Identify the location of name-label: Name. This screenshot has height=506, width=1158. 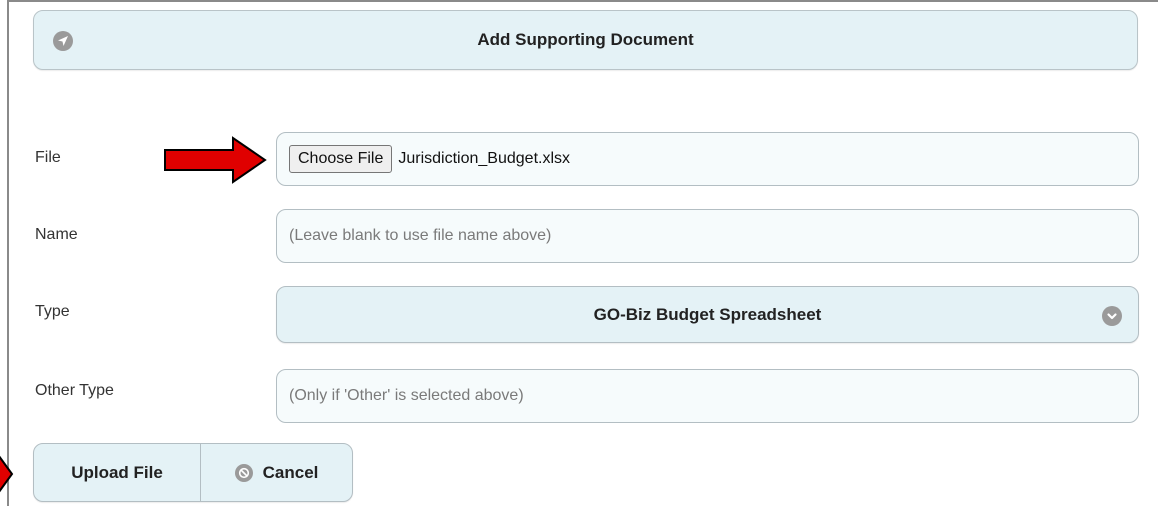
(56, 234).